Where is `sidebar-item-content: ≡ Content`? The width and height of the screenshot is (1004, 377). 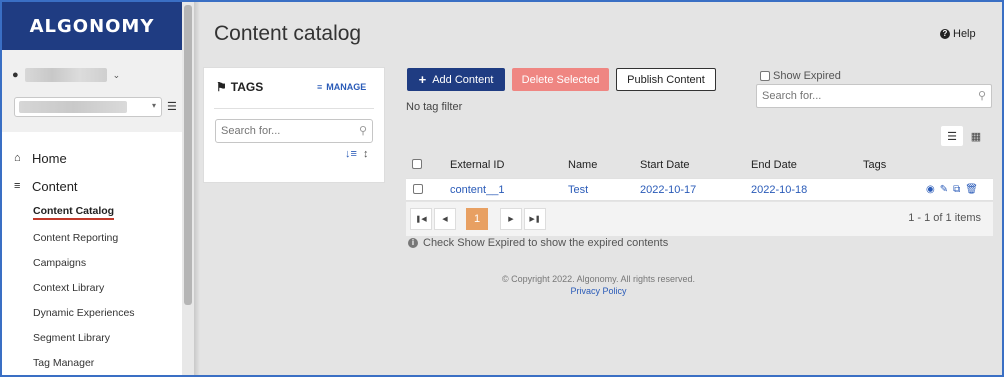 sidebar-item-content: ≡ Content is located at coordinates (92, 186).